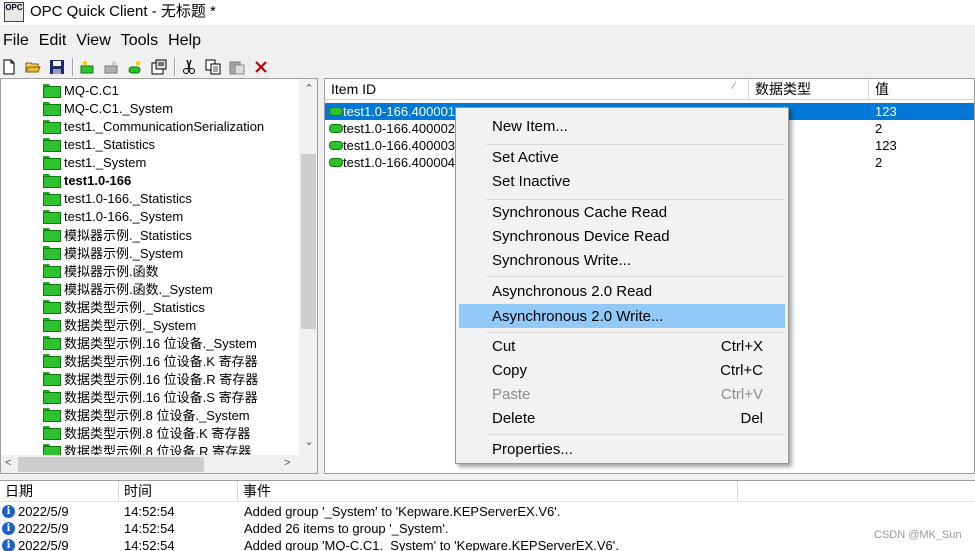 The height and width of the screenshot is (551, 975). What do you see at coordinates (94, 41) in the screenshot?
I see `menu-view: View` at bounding box center [94, 41].